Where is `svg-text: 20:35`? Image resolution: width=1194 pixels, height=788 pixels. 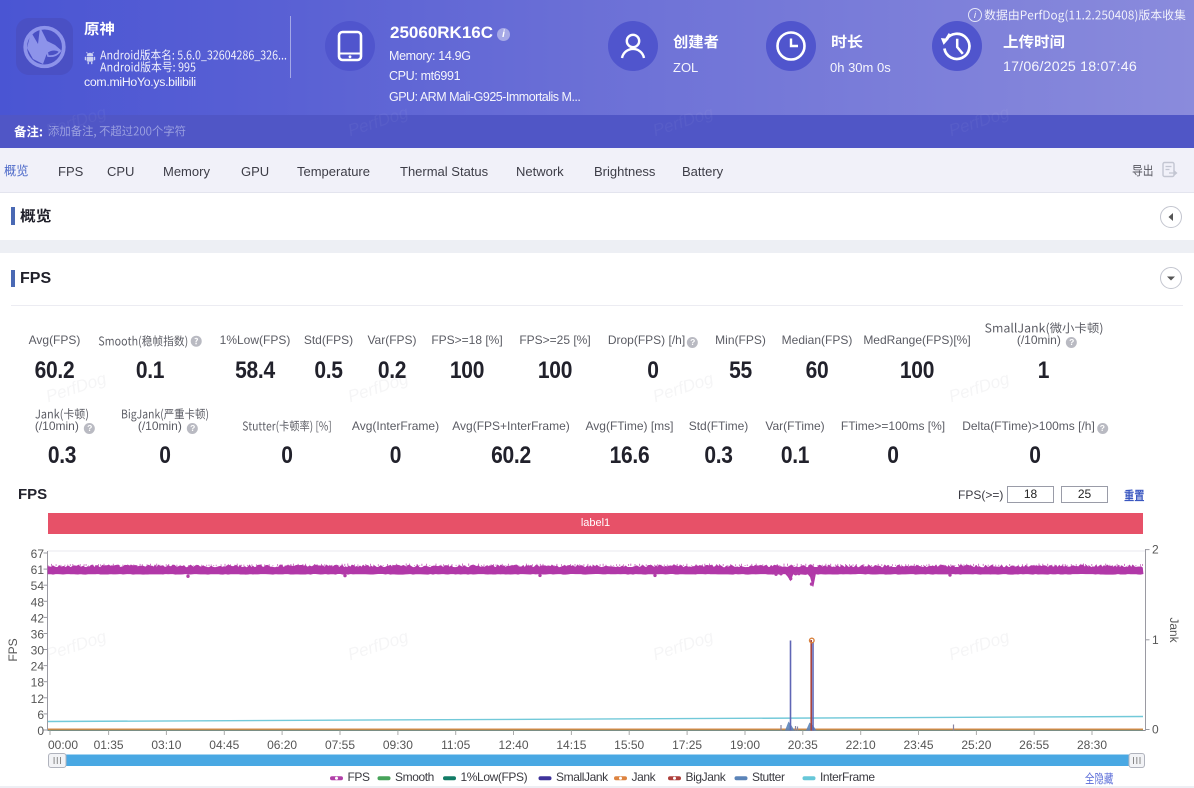 svg-text: 20:35 is located at coordinates (803, 745).